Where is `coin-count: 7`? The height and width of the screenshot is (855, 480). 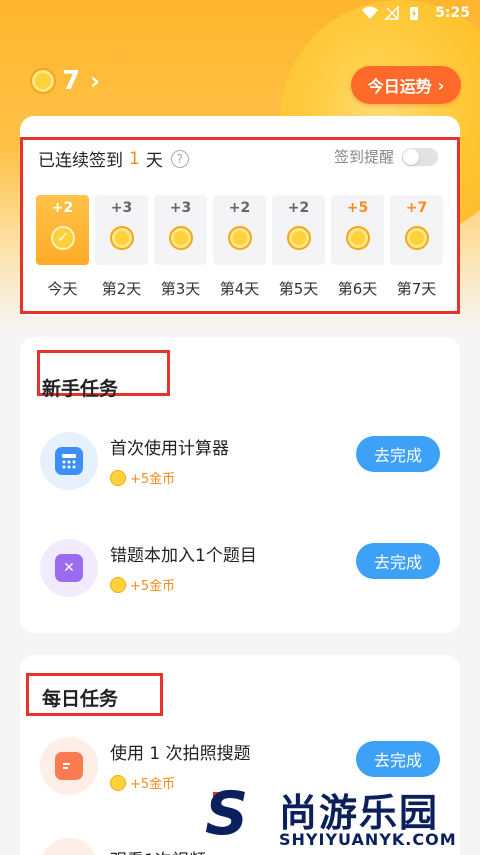
coin-count: 7 is located at coordinates (71, 81).